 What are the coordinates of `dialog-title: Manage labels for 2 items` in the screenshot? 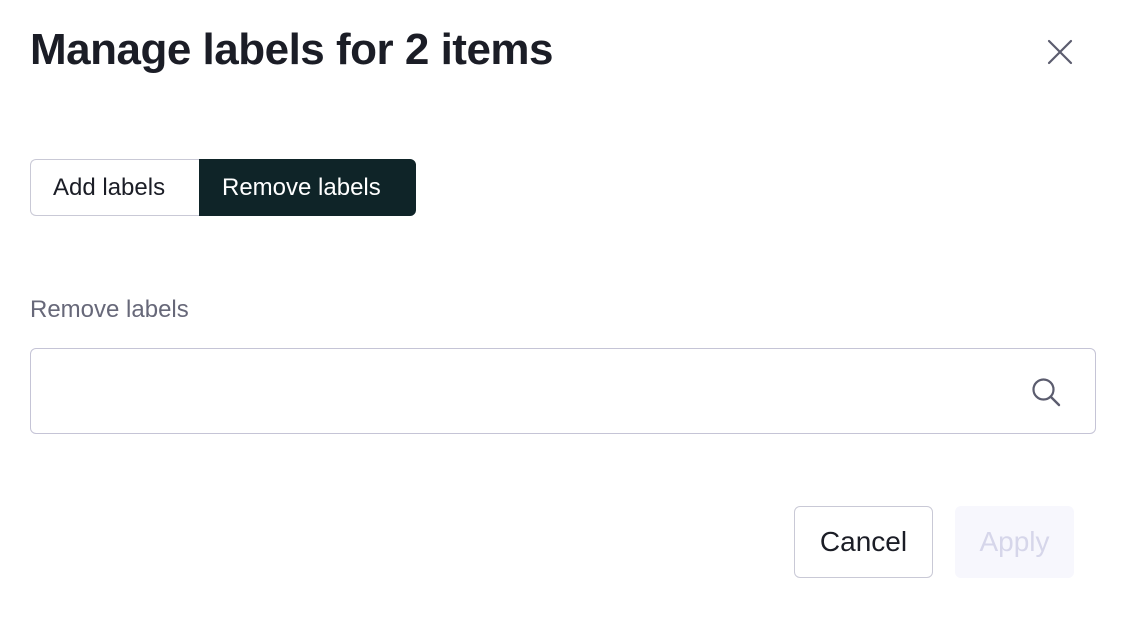 It's located at (292, 49).